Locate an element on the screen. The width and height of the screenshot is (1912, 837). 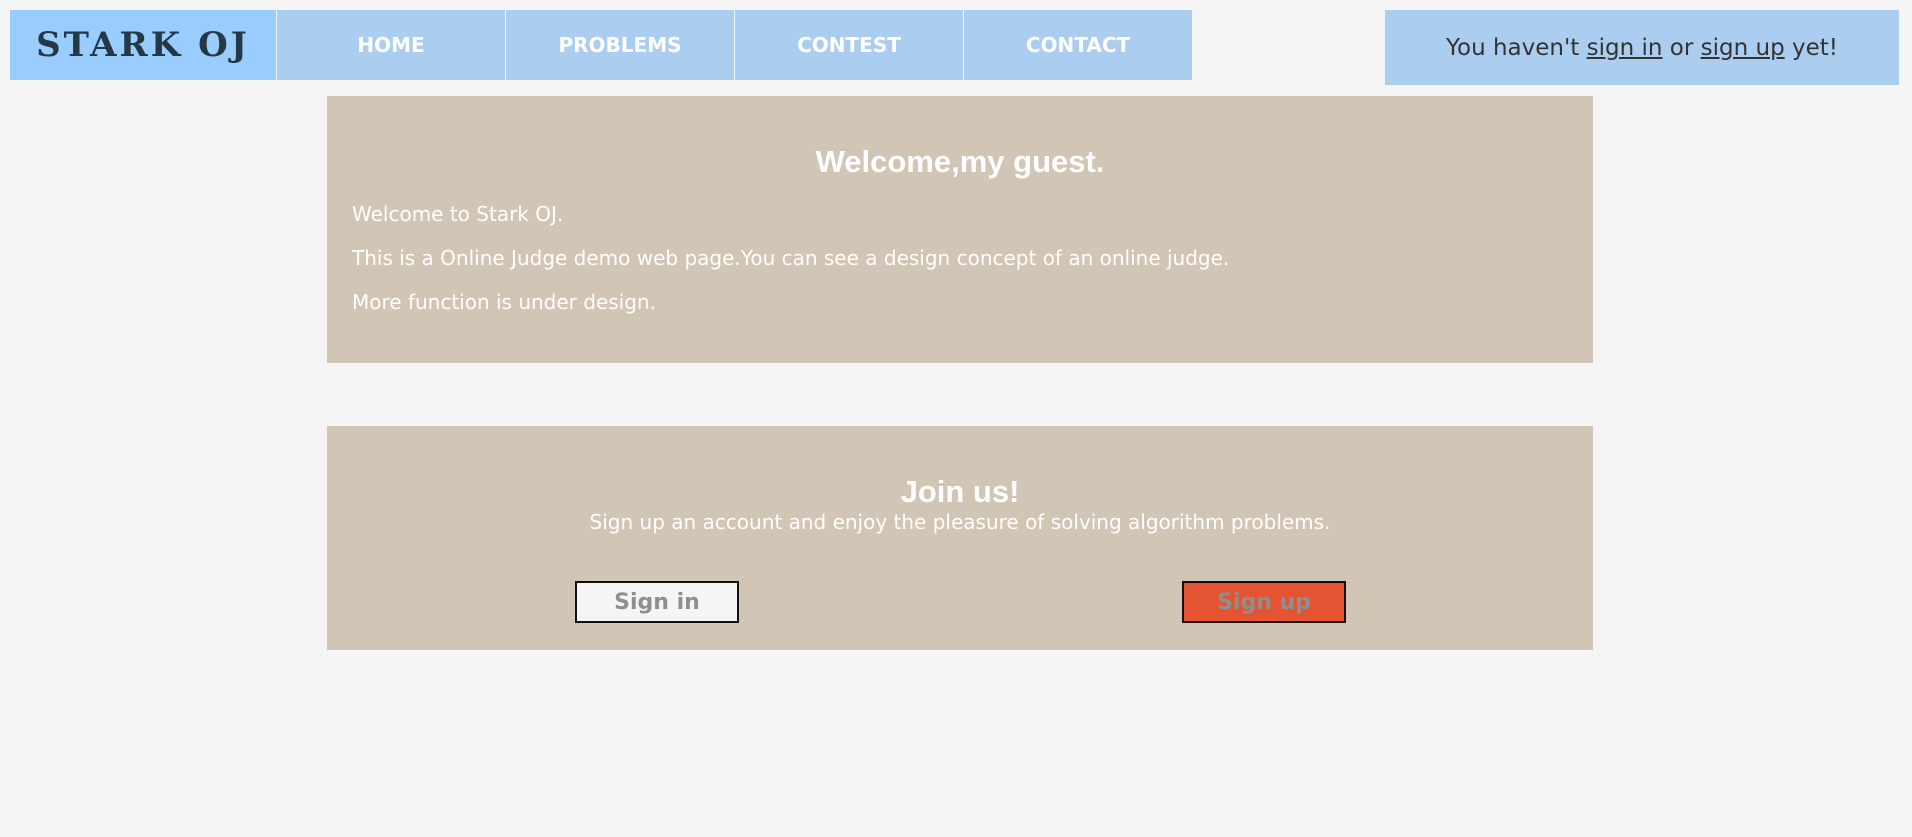
welcome-title: Welcome,my guest. is located at coordinates (960, 161).